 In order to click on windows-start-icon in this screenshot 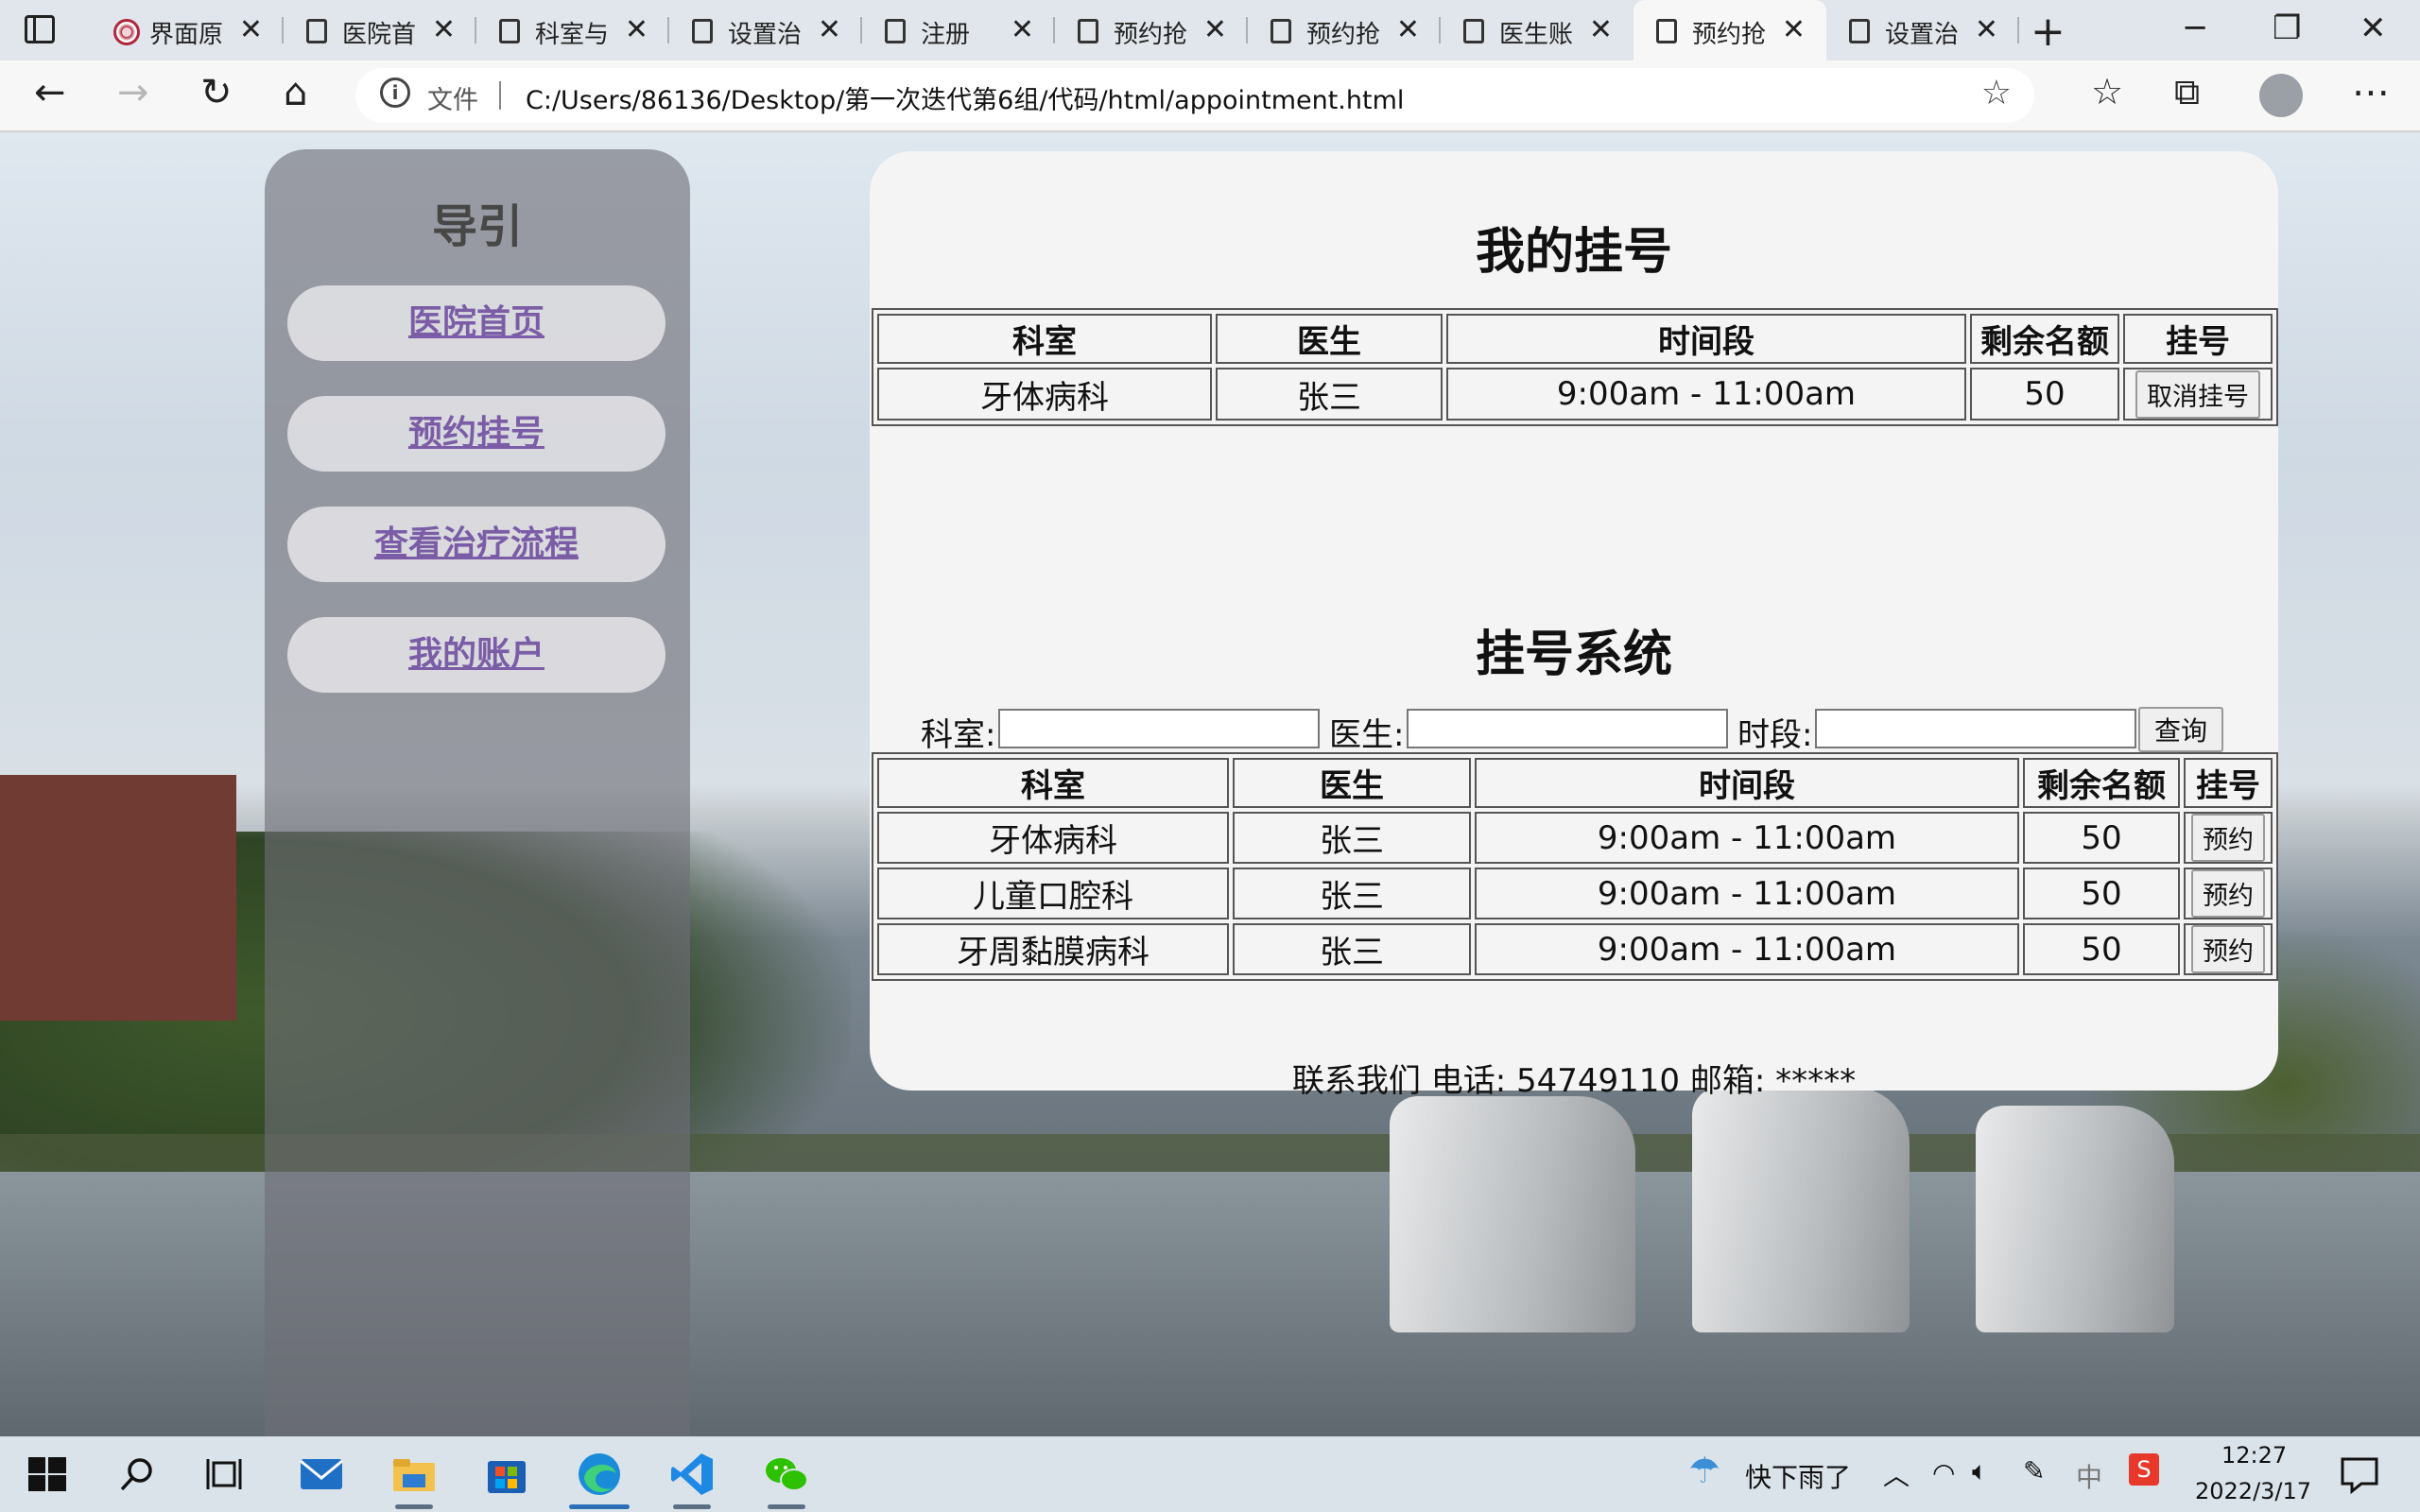, I will do `click(47, 1474)`.